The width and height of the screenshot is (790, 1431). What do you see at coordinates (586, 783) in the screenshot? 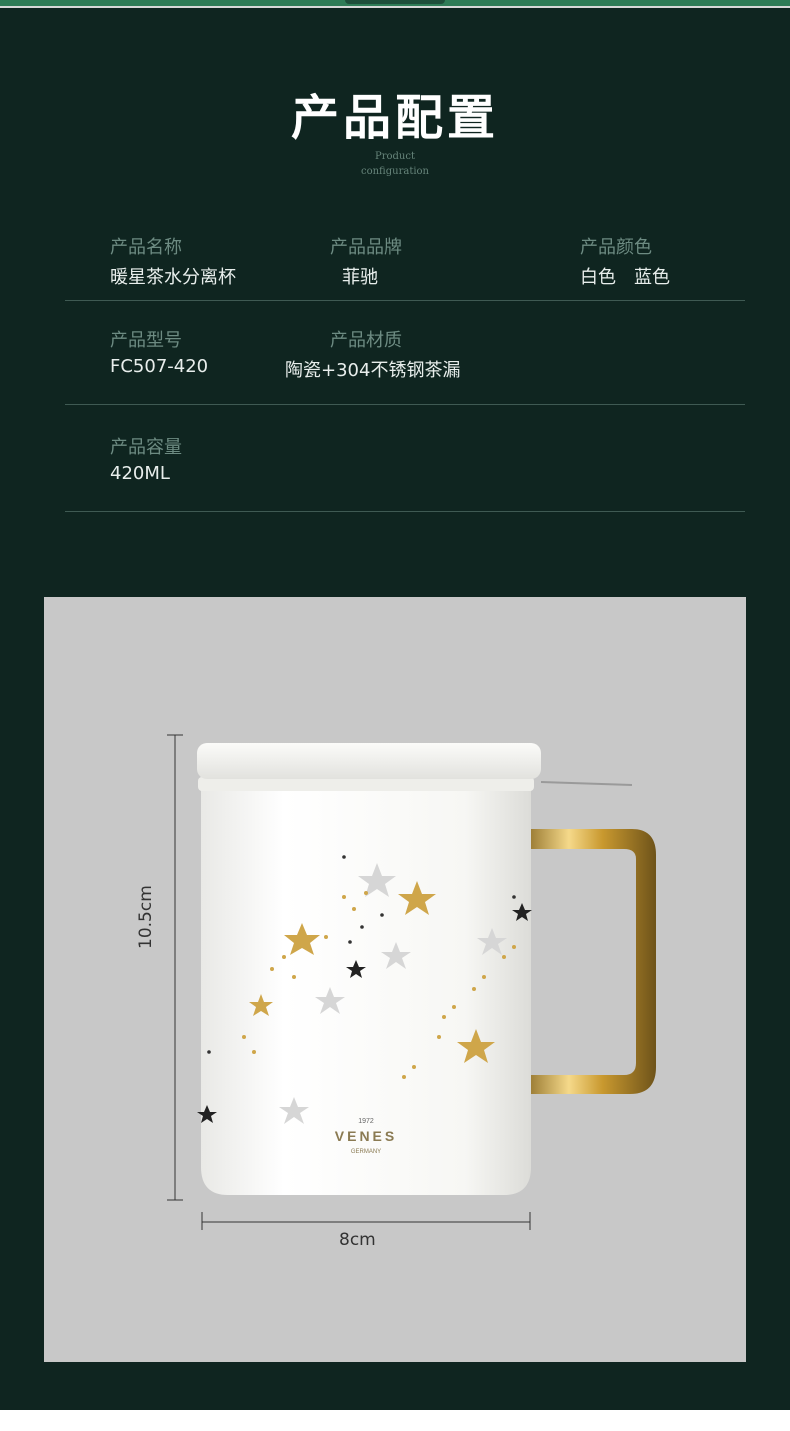
I see `infuser-wire` at bounding box center [586, 783].